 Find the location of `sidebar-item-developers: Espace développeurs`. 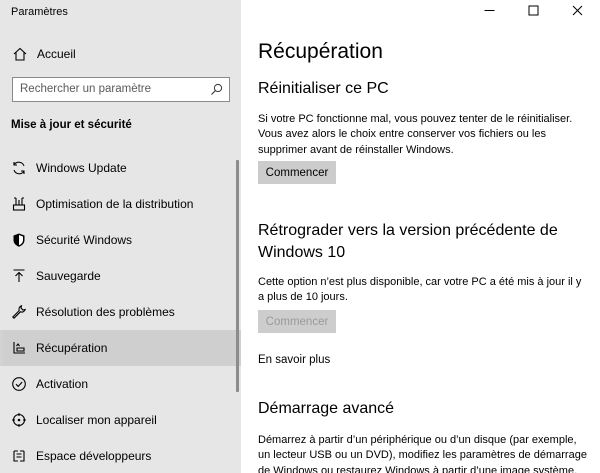

sidebar-item-developers: Espace développeurs is located at coordinates (120, 455).